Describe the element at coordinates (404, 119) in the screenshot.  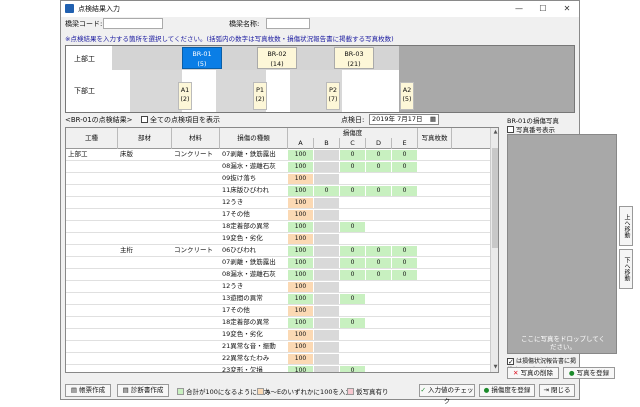
I see `inspection-date-picker: 2019年 7月17日 ▦` at that location.